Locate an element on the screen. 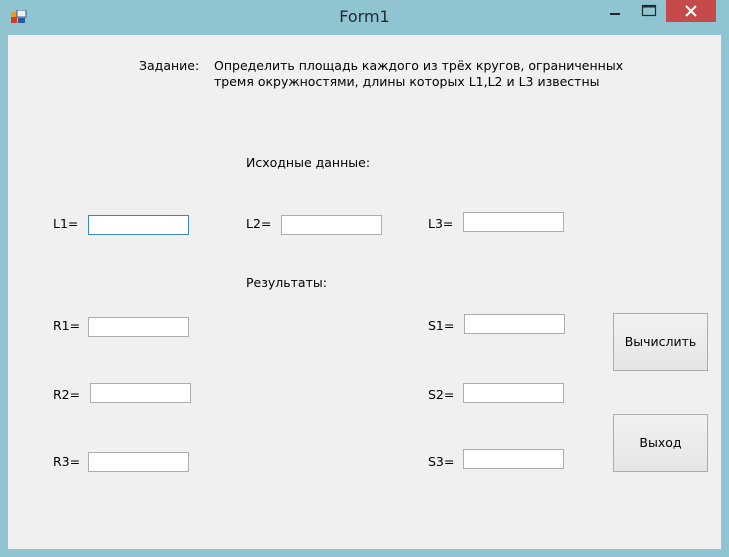 This screenshot has width=729, height=557. l3-input is located at coordinates (513, 222).